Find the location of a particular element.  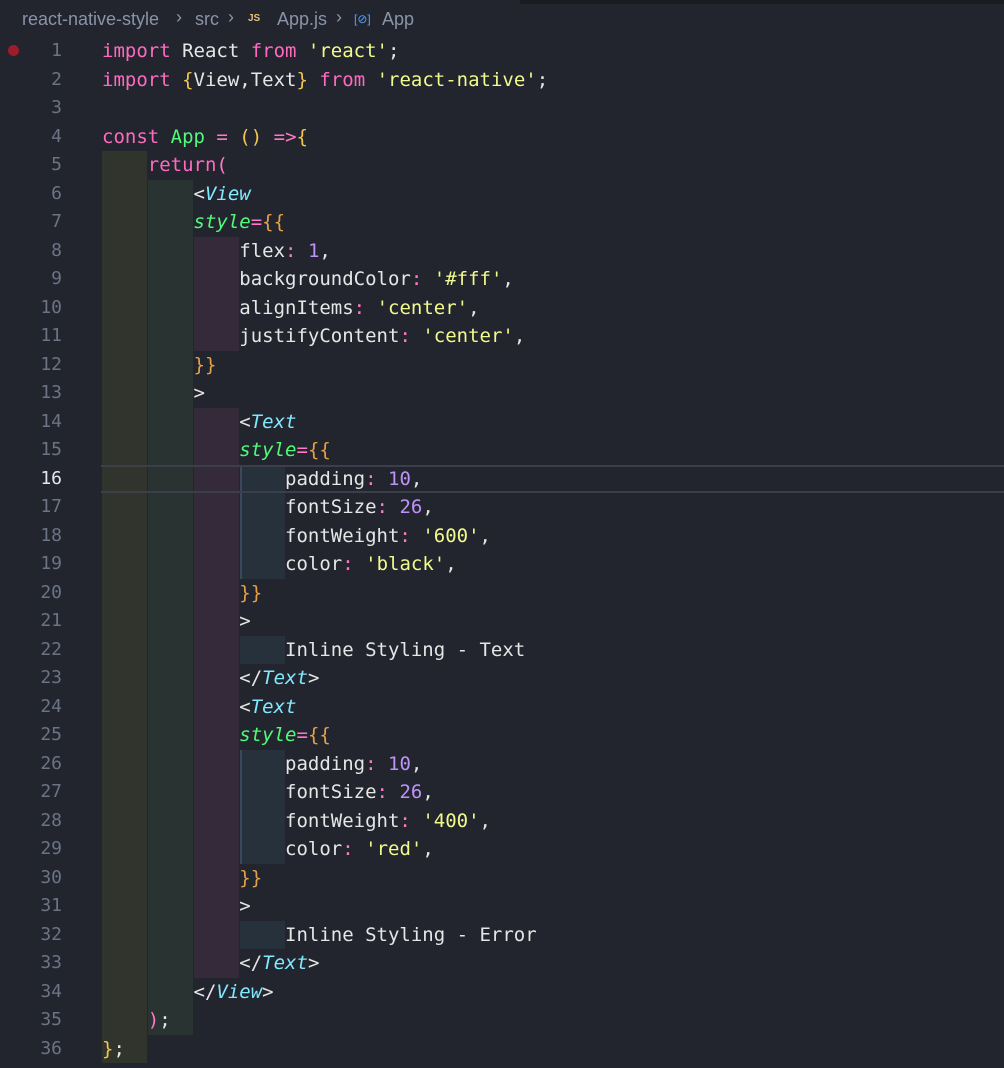

line-number: 6 is located at coordinates (31, 194).